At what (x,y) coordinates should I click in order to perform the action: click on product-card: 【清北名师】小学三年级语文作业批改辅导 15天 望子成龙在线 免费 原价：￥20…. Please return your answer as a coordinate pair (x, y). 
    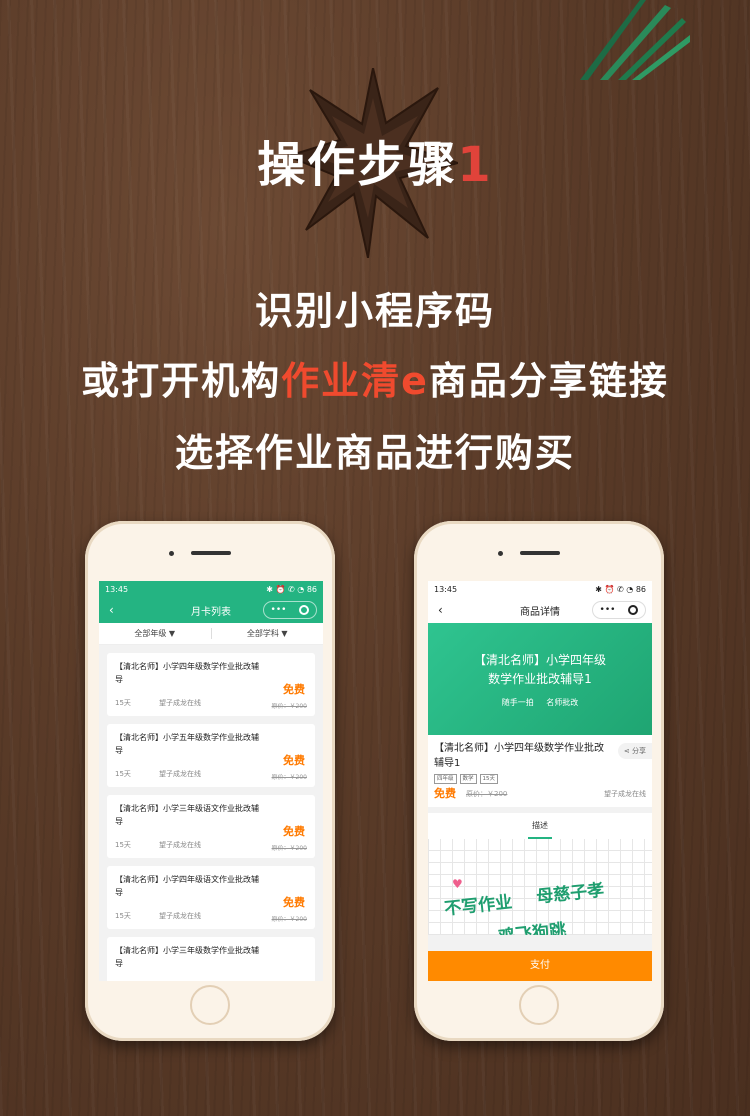
    Looking at the image, I should click on (211, 826).